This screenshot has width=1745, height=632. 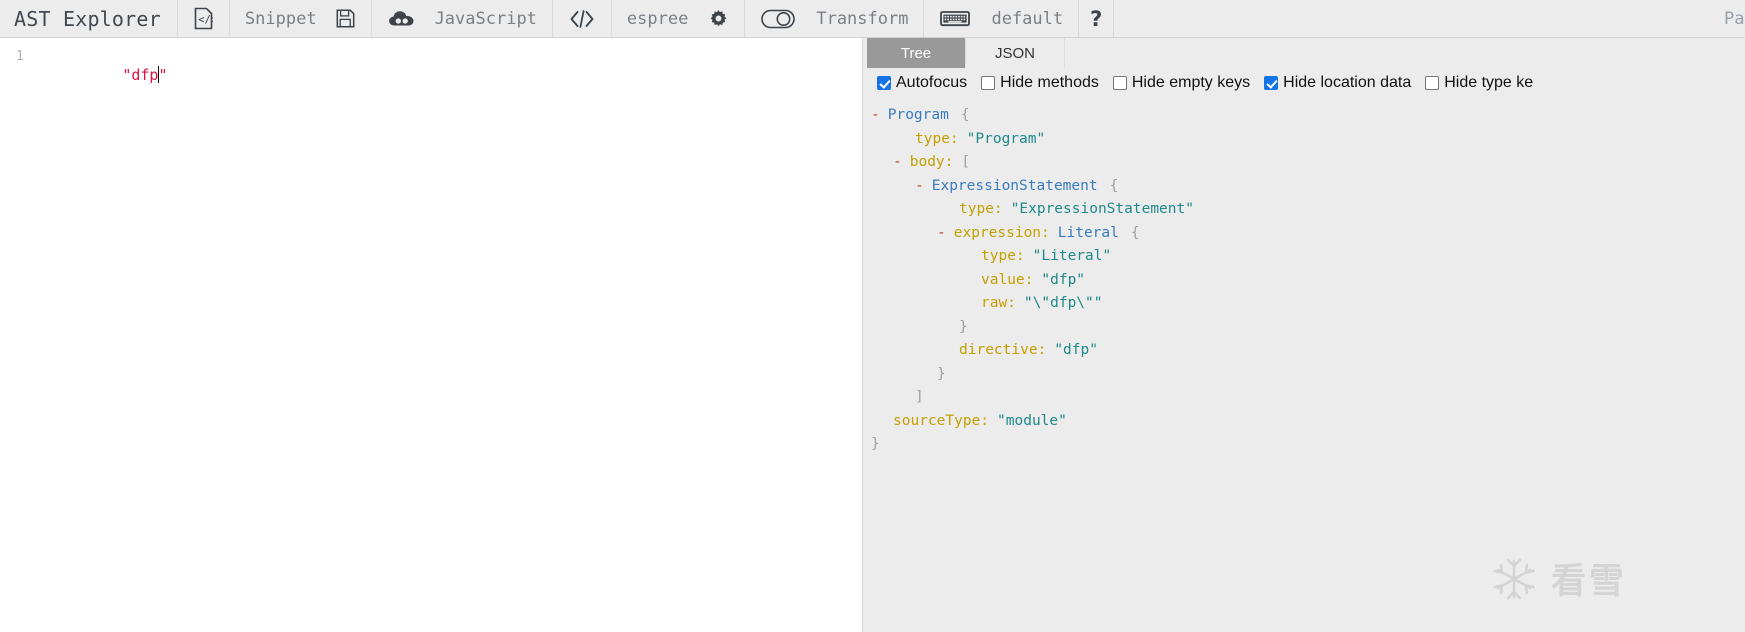 I want to click on tree-row: - body: [, so click(x=1304, y=163).